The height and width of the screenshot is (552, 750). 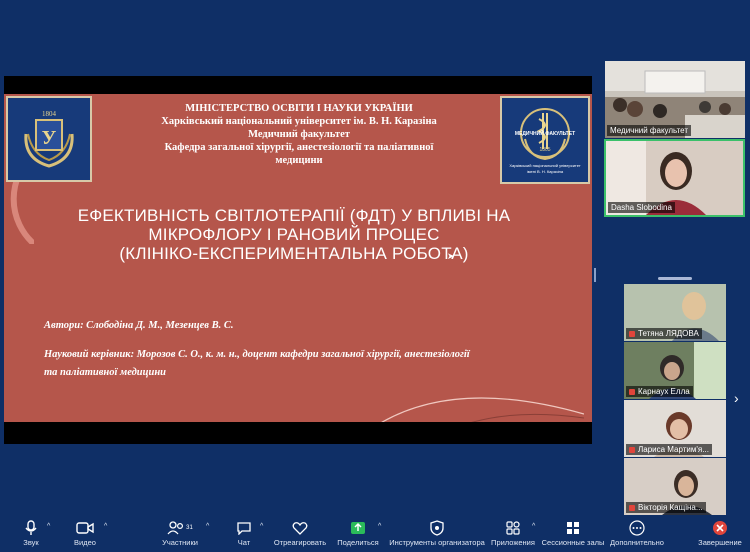 I want to click on apps-button: Приложения, so click(x=513, y=535).